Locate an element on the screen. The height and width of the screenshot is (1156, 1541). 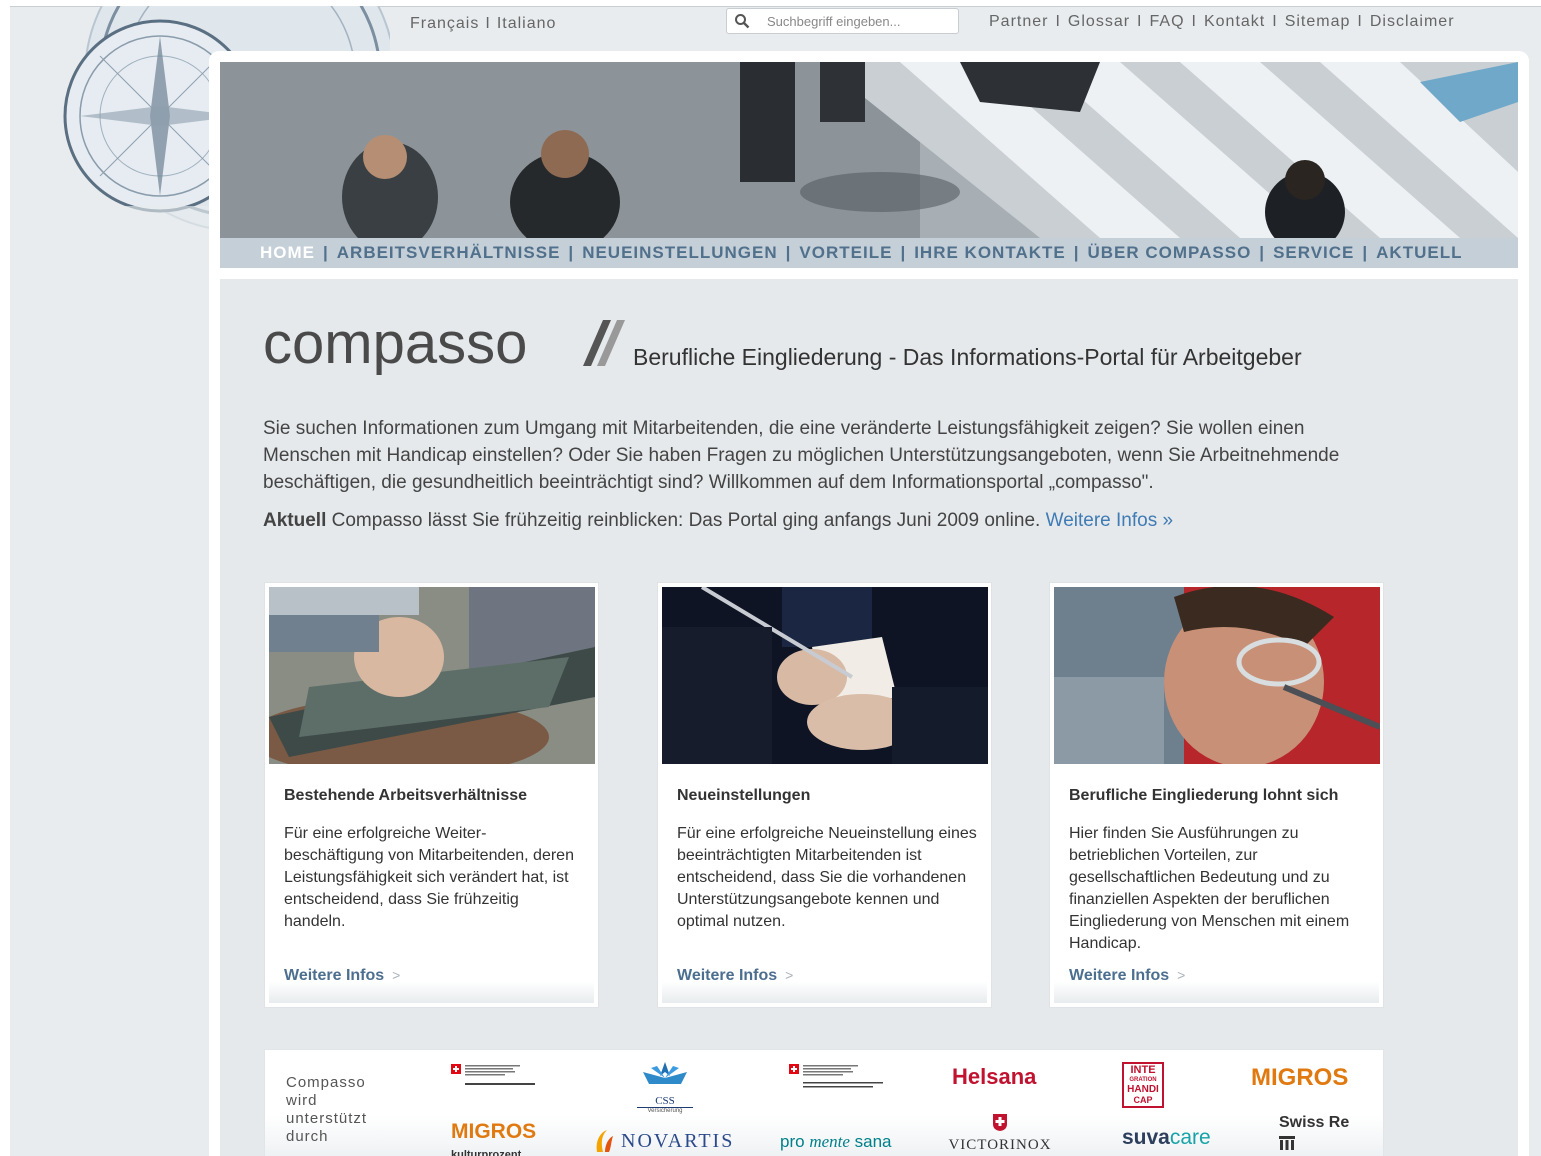
nav-home: HOME is located at coordinates (287, 253).